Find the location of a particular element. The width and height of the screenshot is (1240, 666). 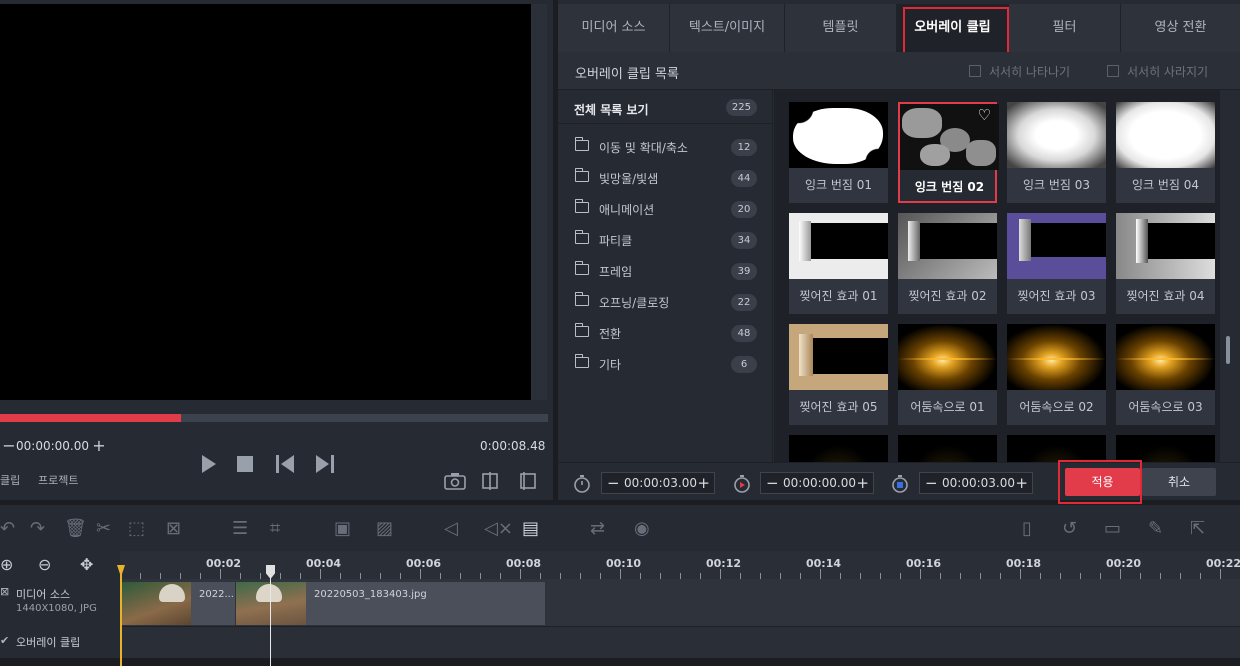

camera-icon is located at coordinates (455, 481).